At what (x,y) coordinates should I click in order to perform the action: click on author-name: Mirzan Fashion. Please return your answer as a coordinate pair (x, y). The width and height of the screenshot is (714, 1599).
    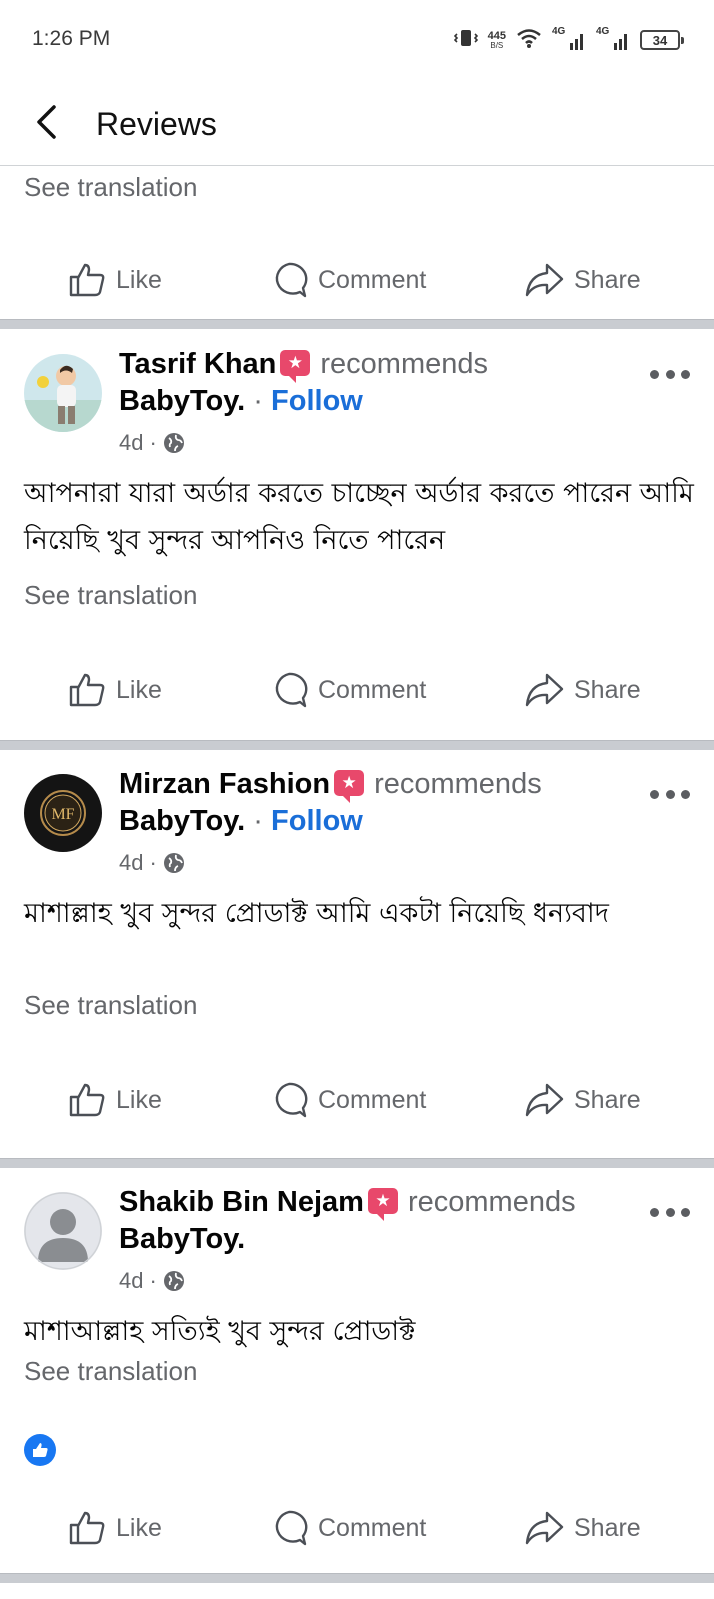
    Looking at the image, I should click on (224, 784).